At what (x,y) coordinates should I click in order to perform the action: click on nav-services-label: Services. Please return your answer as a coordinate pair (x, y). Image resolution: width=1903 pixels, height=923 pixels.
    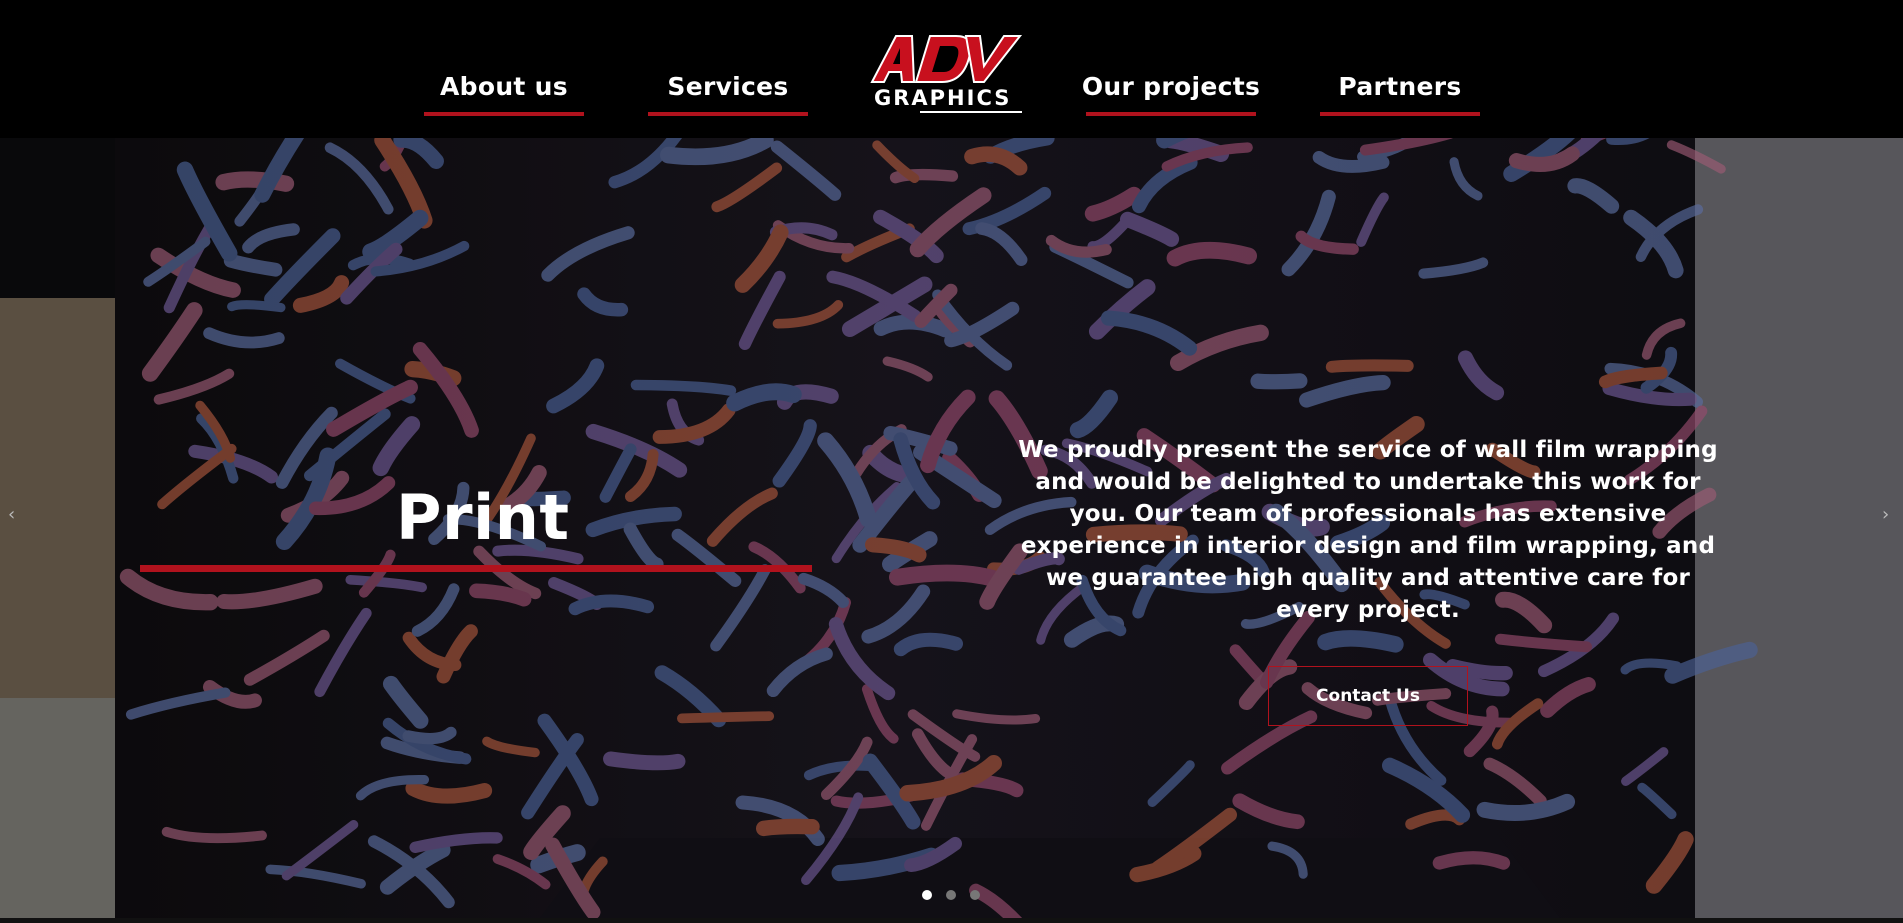
    Looking at the image, I should click on (728, 86).